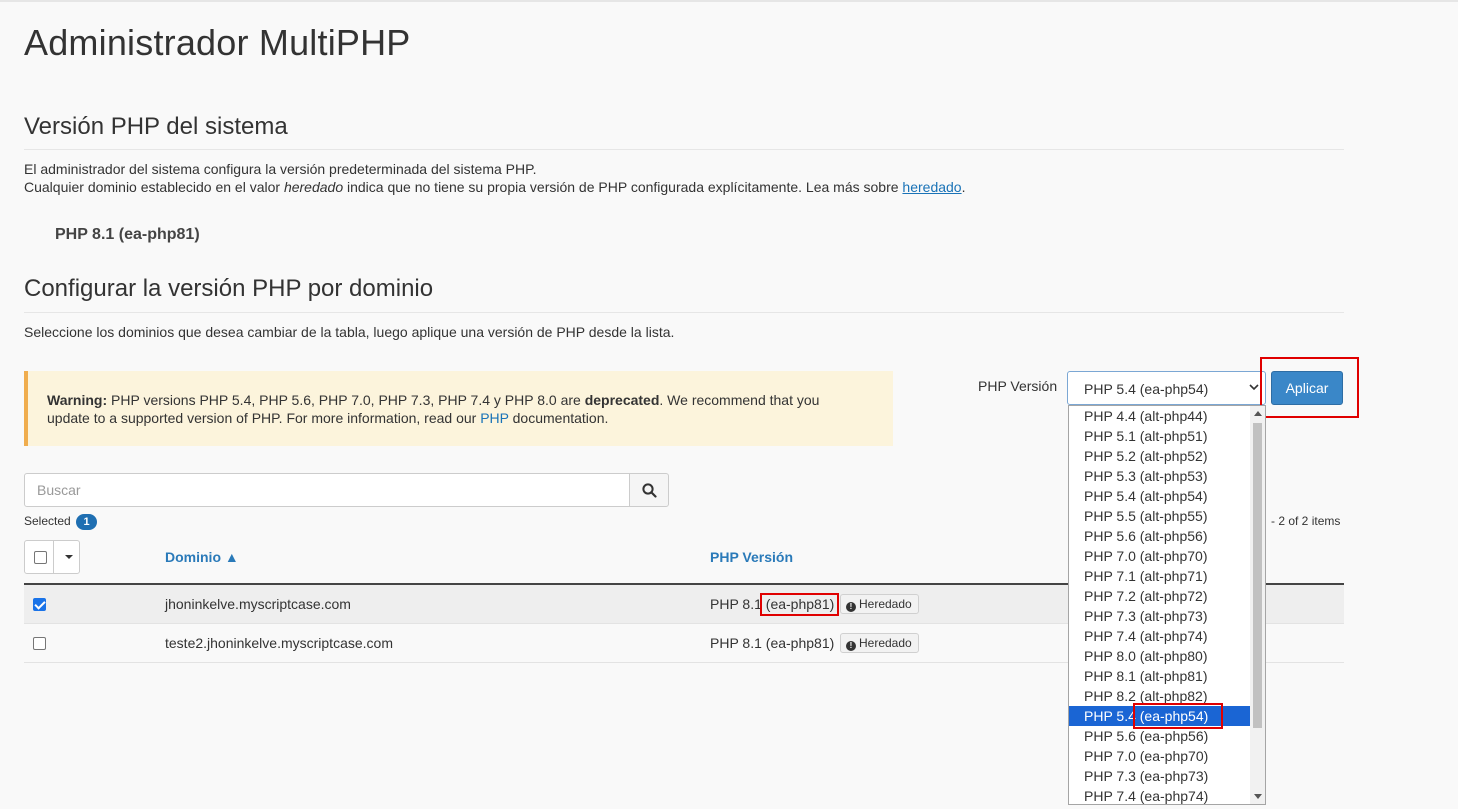 This screenshot has height=809, width=1458. I want to click on select-all-checkbox, so click(40, 557).